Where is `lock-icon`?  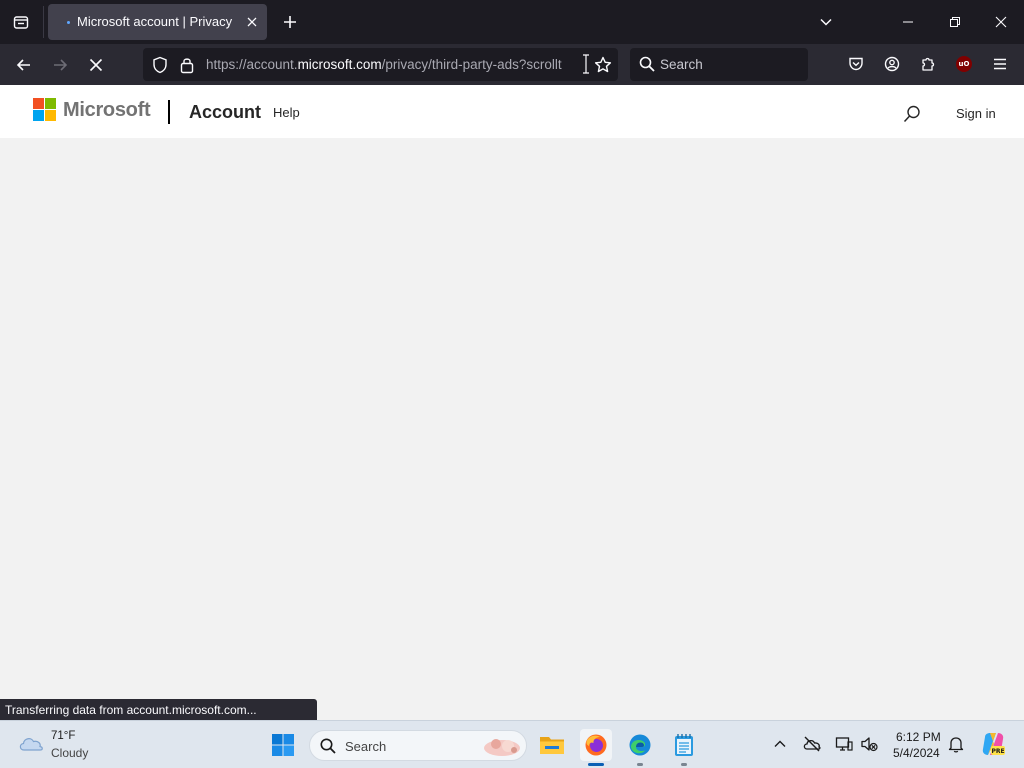 lock-icon is located at coordinates (187, 65).